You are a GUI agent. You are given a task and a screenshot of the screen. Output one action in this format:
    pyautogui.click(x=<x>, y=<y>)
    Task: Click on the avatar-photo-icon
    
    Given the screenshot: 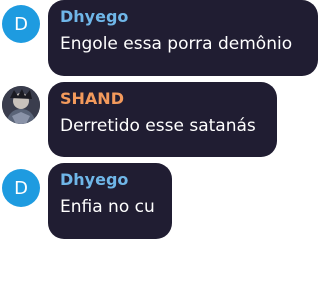 What is the action you would take?
    pyautogui.click(x=21, y=105)
    